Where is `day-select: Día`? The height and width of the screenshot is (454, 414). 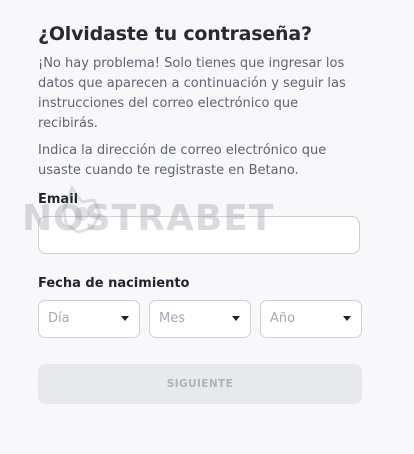 day-select: Día is located at coordinates (89, 319).